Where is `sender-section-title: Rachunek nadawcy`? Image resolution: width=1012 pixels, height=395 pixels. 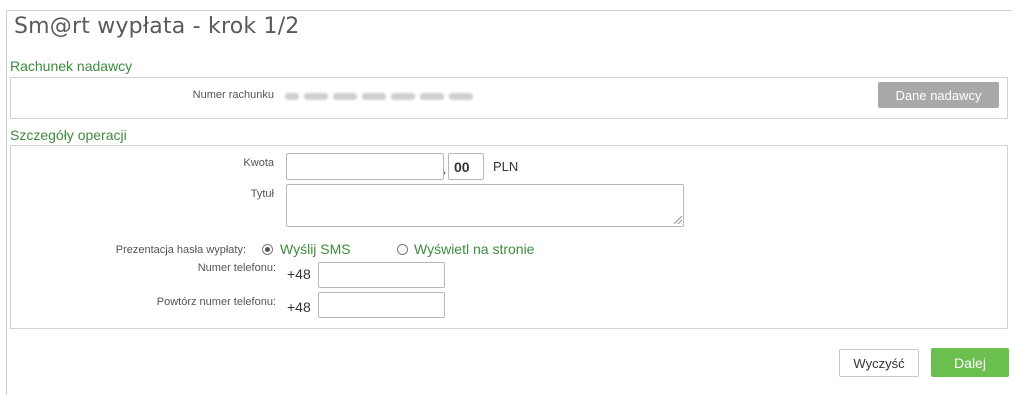 sender-section-title: Rachunek nadawcy is located at coordinates (71, 66).